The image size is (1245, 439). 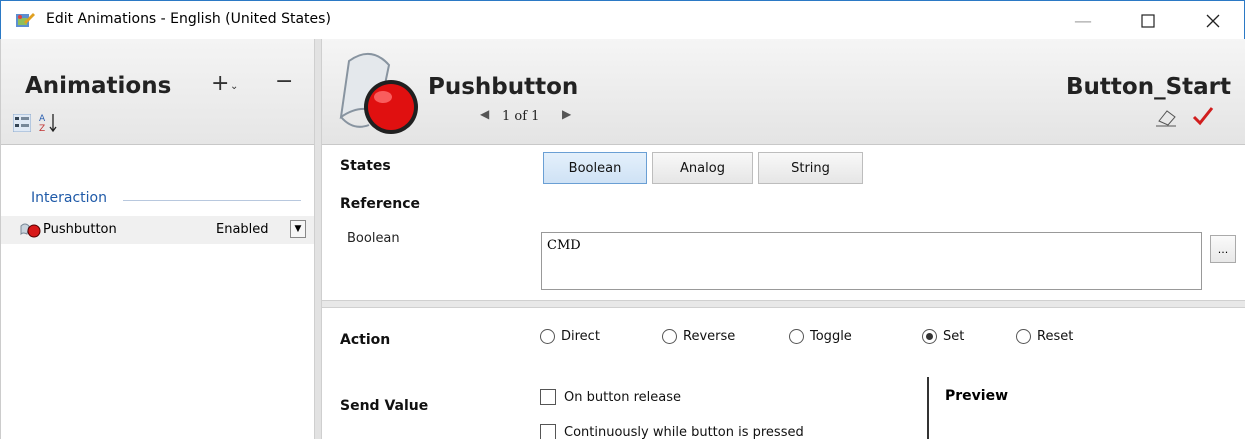 I want to click on panel-splitter, so click(x=318, y=239).